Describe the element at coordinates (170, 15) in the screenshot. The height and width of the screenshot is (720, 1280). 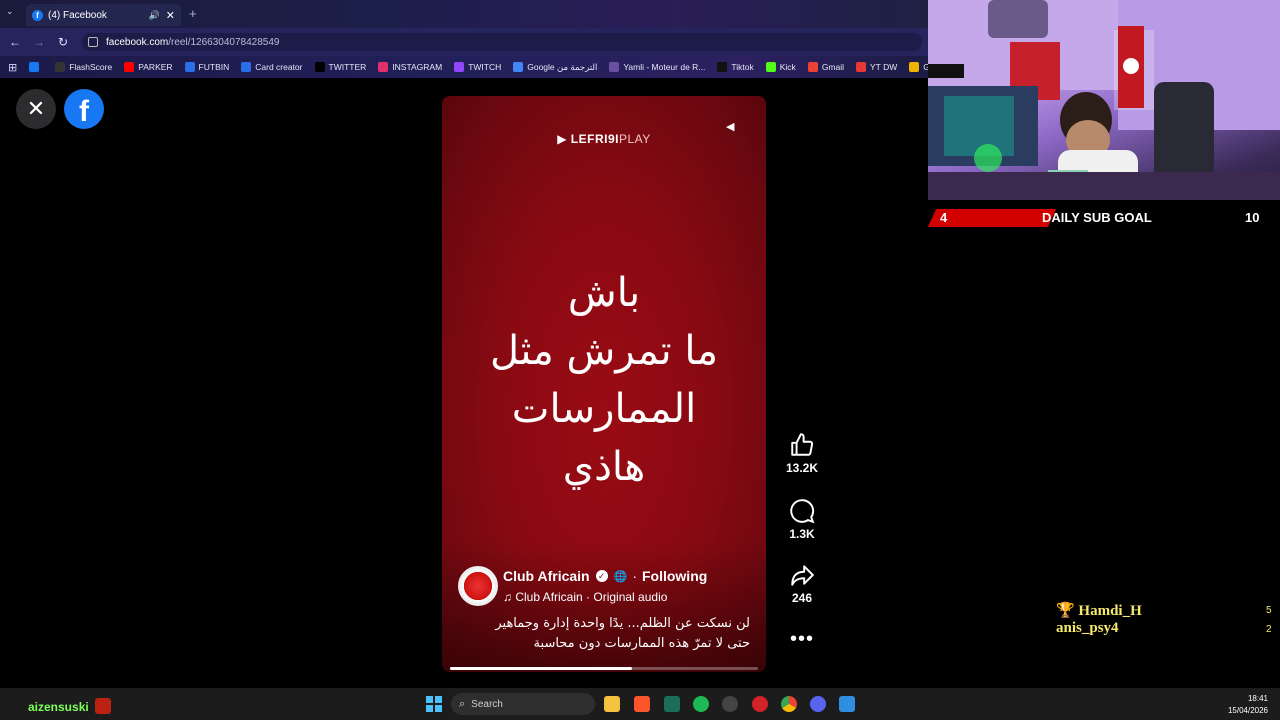
I see `tab-close-icon: ✕` at that location.